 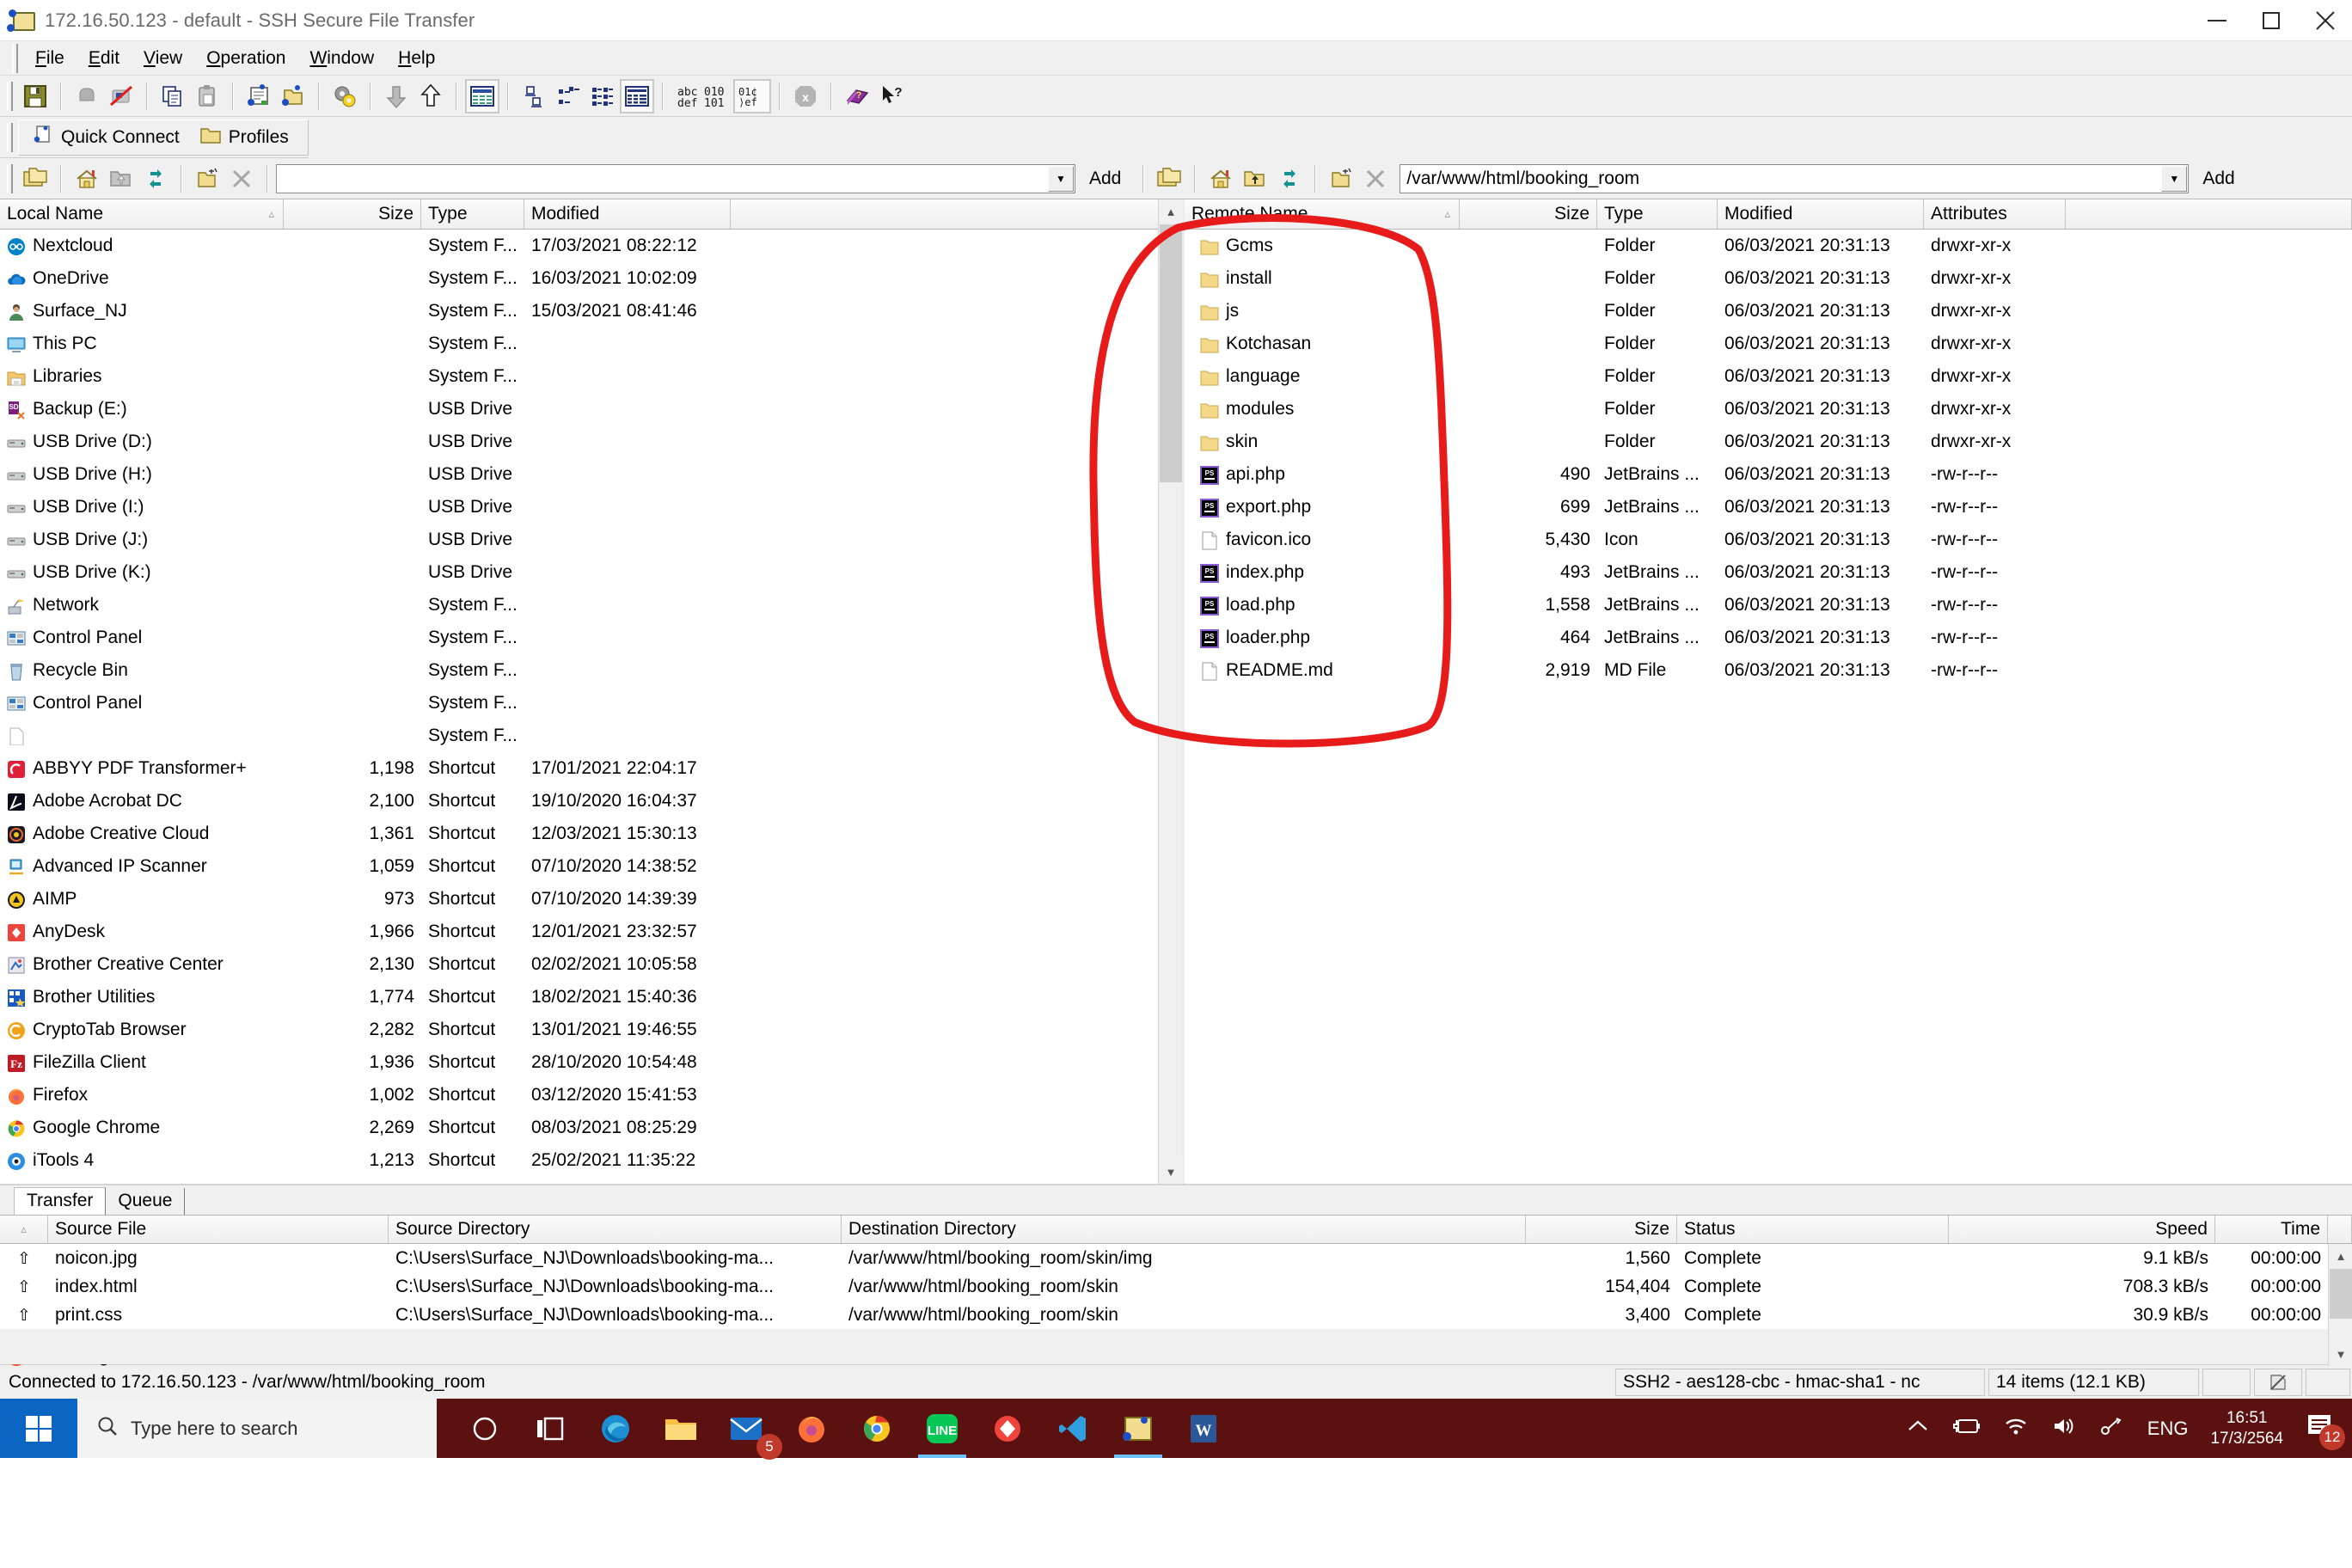 What do you see at coordinates (163, 58) in the screenshot?
I see `menu-item-view: View` at bounding box center [163, 58].